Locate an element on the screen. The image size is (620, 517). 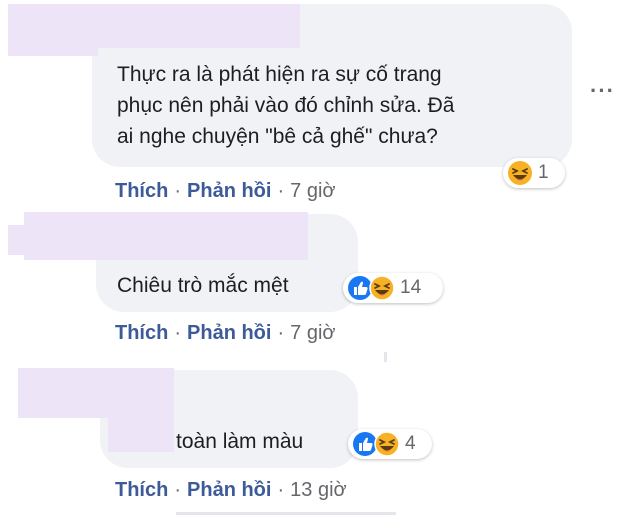
reaction-summary: 1 is located at coordinates (534, 173).